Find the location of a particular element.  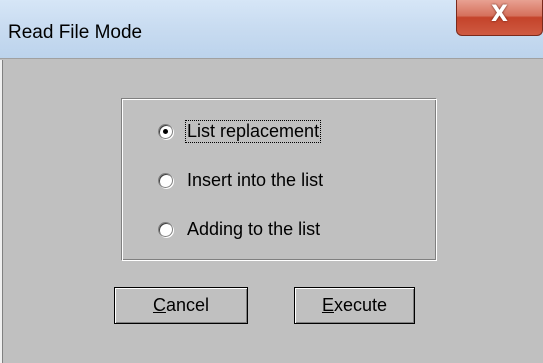

execute-label-rest: xecute is located at coordinates (360, 305).